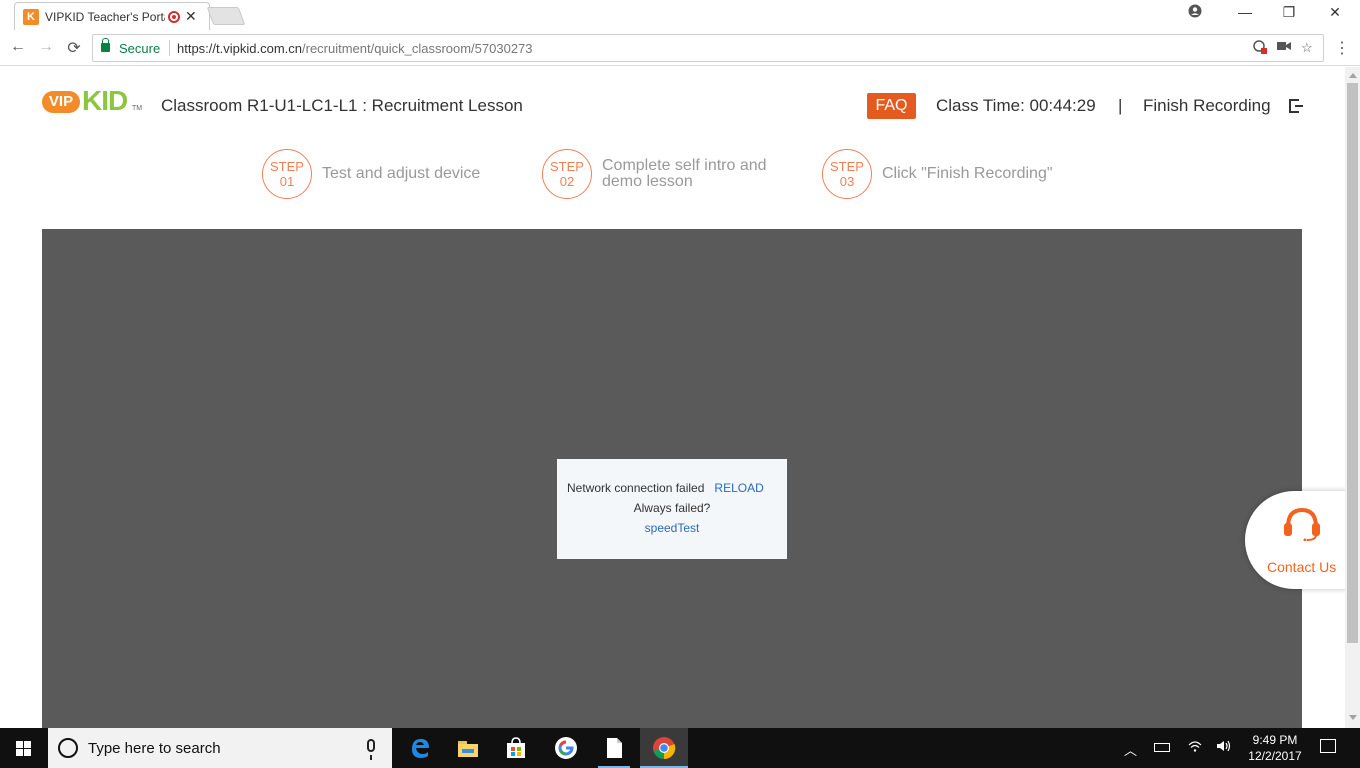 The image size is (1360, 768). I want to click on logo-kid: KID, so click(105, 100).